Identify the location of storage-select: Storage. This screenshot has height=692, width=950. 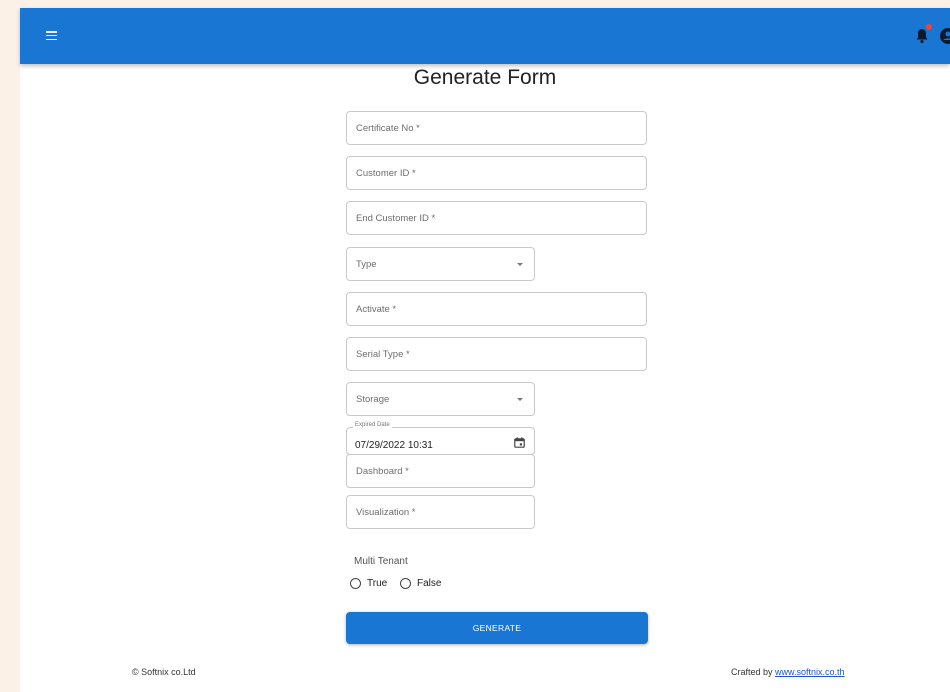
(440, 399).